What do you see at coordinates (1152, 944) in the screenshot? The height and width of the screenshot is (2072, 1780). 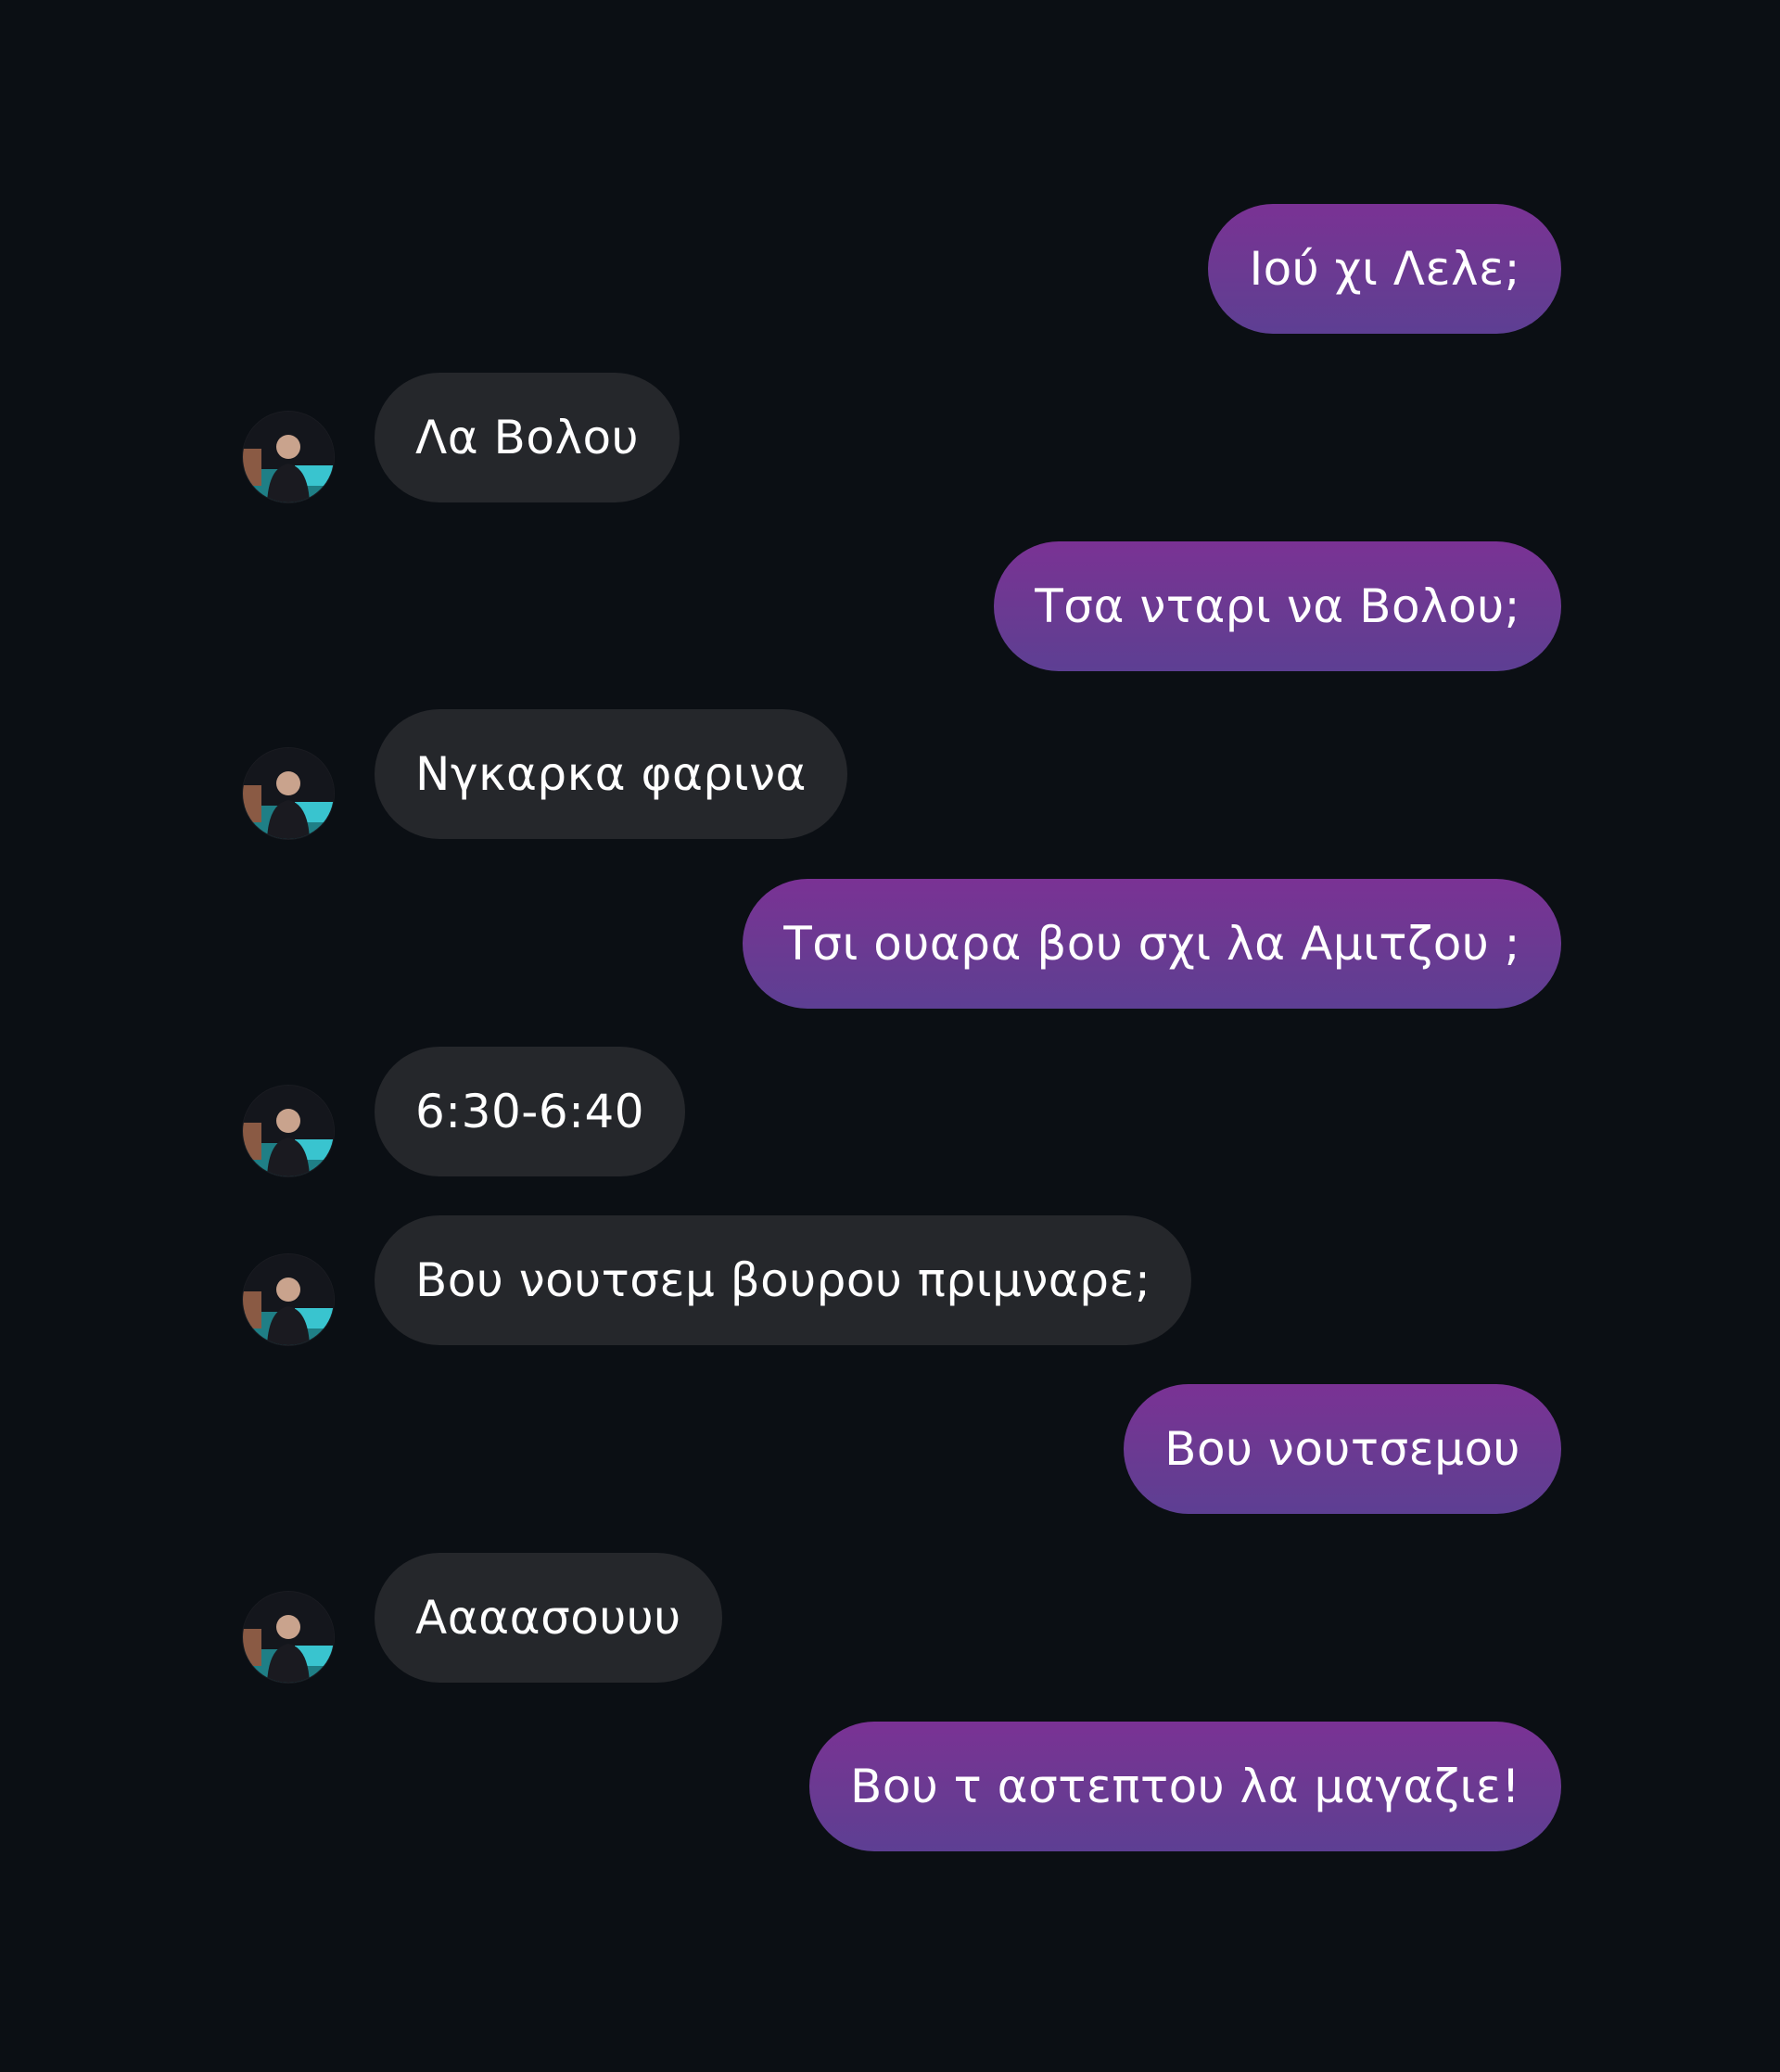 I see `outgoing-bubble: Τσι ουαρα βου σχι λα Αμιτζου ;` at bounding box center [1152, 944].